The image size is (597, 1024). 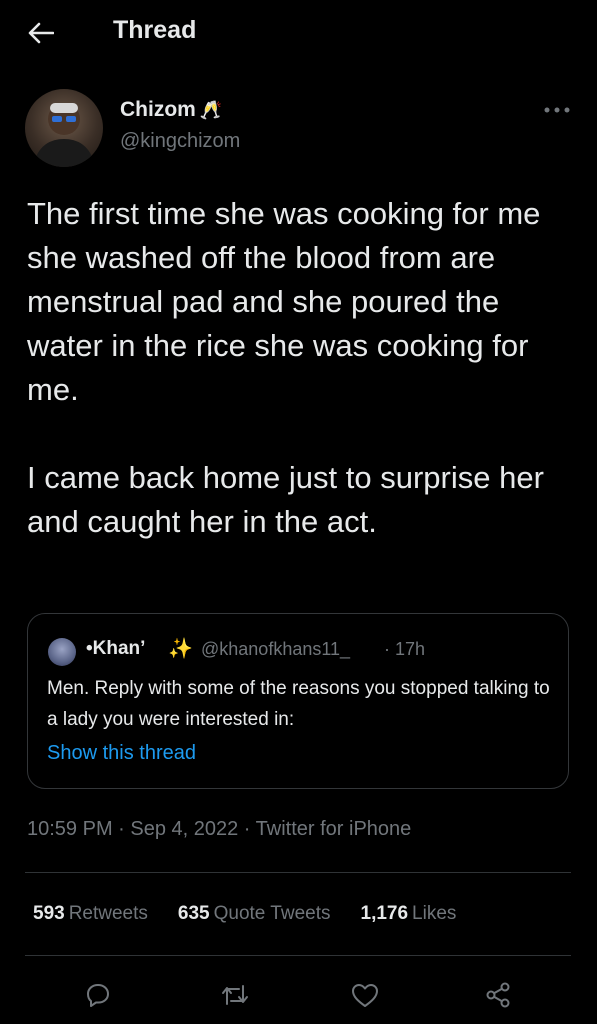 I want to click on quote-tweets-stat: 635 Quote Tweets, so click(x=254, y=914).